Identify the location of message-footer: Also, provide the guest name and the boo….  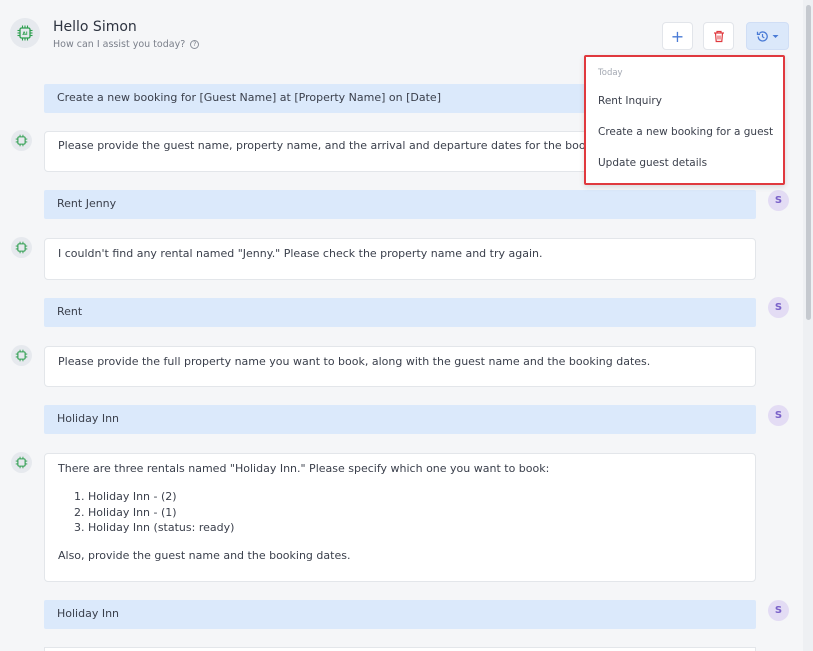
(204, 555).